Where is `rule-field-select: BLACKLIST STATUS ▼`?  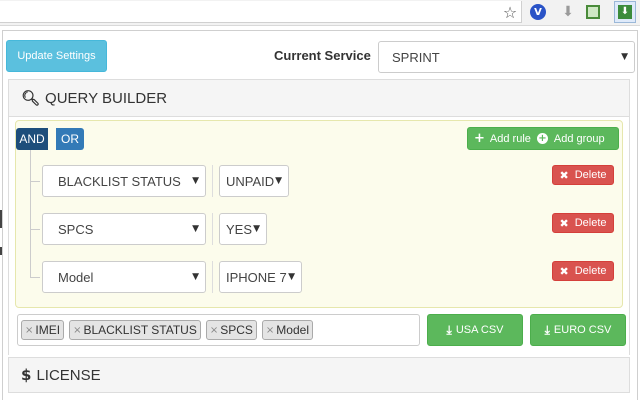 rule-field-select: BLACKLIST STATUS ▼ is located at coordinates (124, 181).